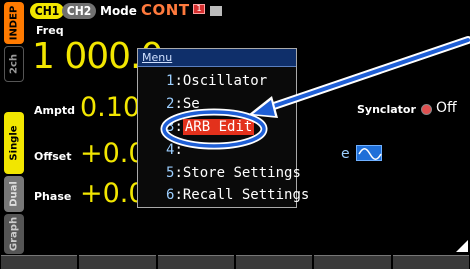  I want to click on menu-title: Menu, so click(157, 57).